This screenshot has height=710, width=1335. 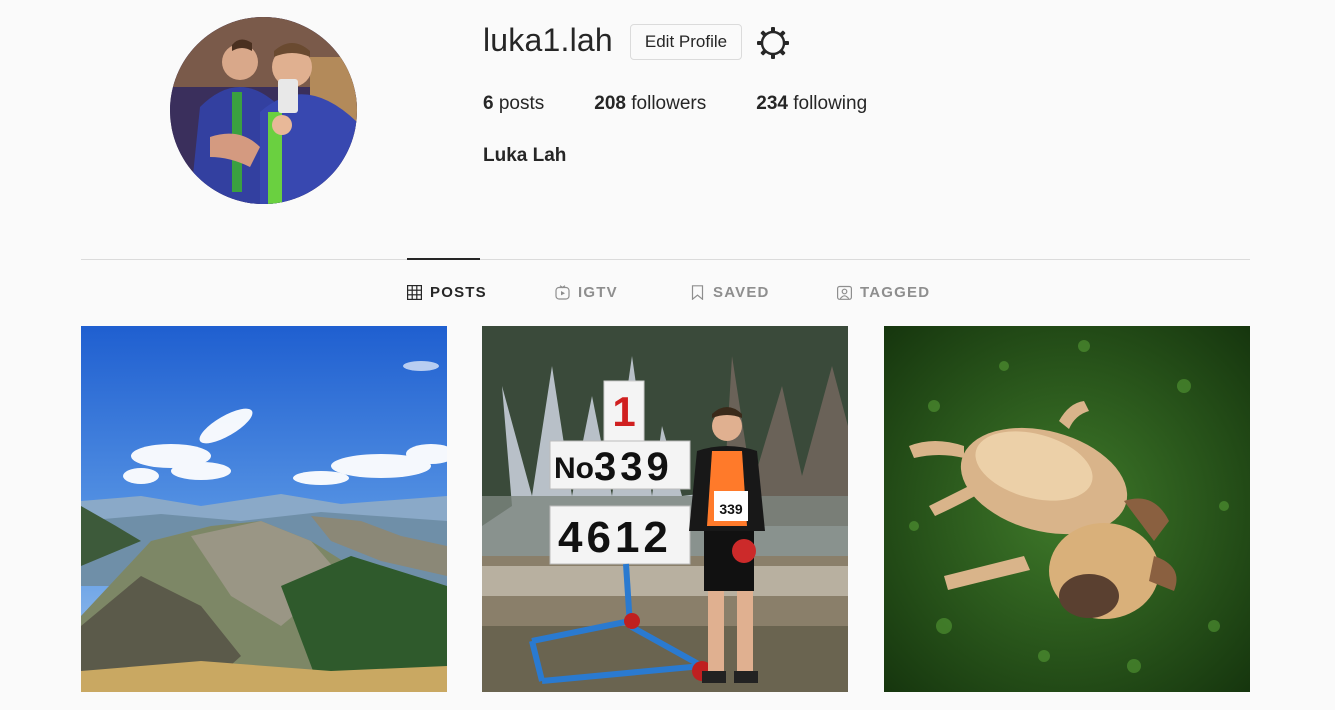 I want to click on avatar-photo, so click(x=263, y=110).